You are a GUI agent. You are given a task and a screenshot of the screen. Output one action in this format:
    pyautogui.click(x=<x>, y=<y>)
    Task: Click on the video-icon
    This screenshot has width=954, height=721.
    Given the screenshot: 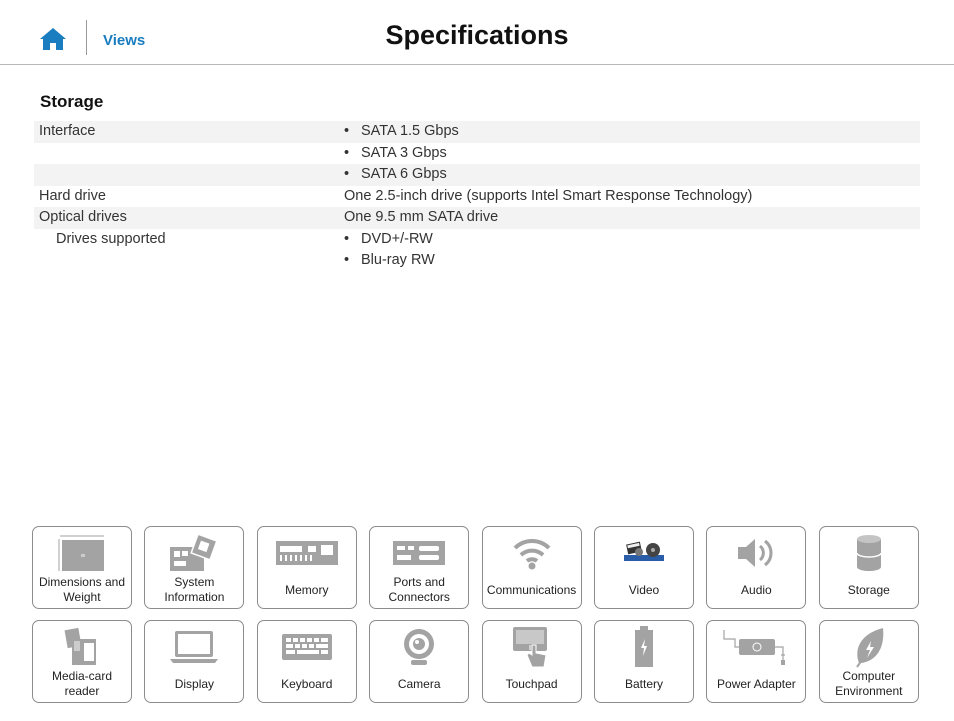 What is the action you would take?
    pyautogui.click(x=644, y=553)
    